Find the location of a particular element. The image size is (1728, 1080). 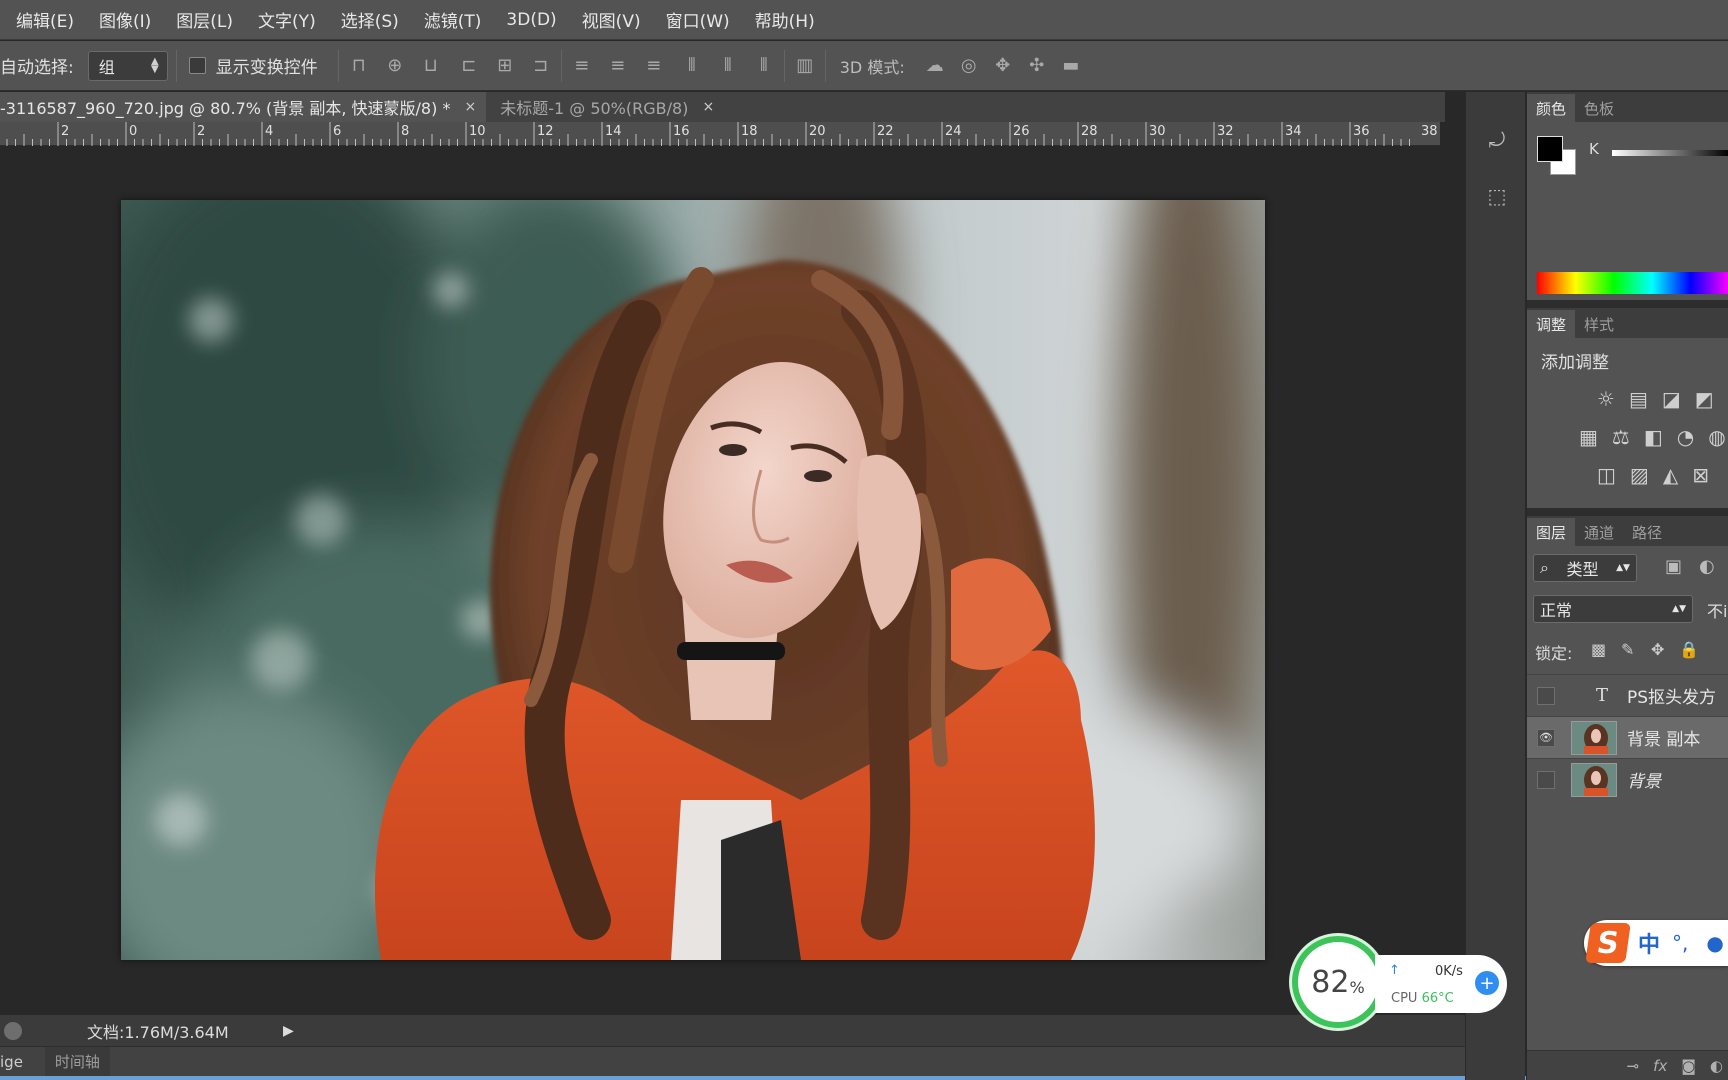

channel-mixer-icon: ◍ is located at coordinates (1716, 437).